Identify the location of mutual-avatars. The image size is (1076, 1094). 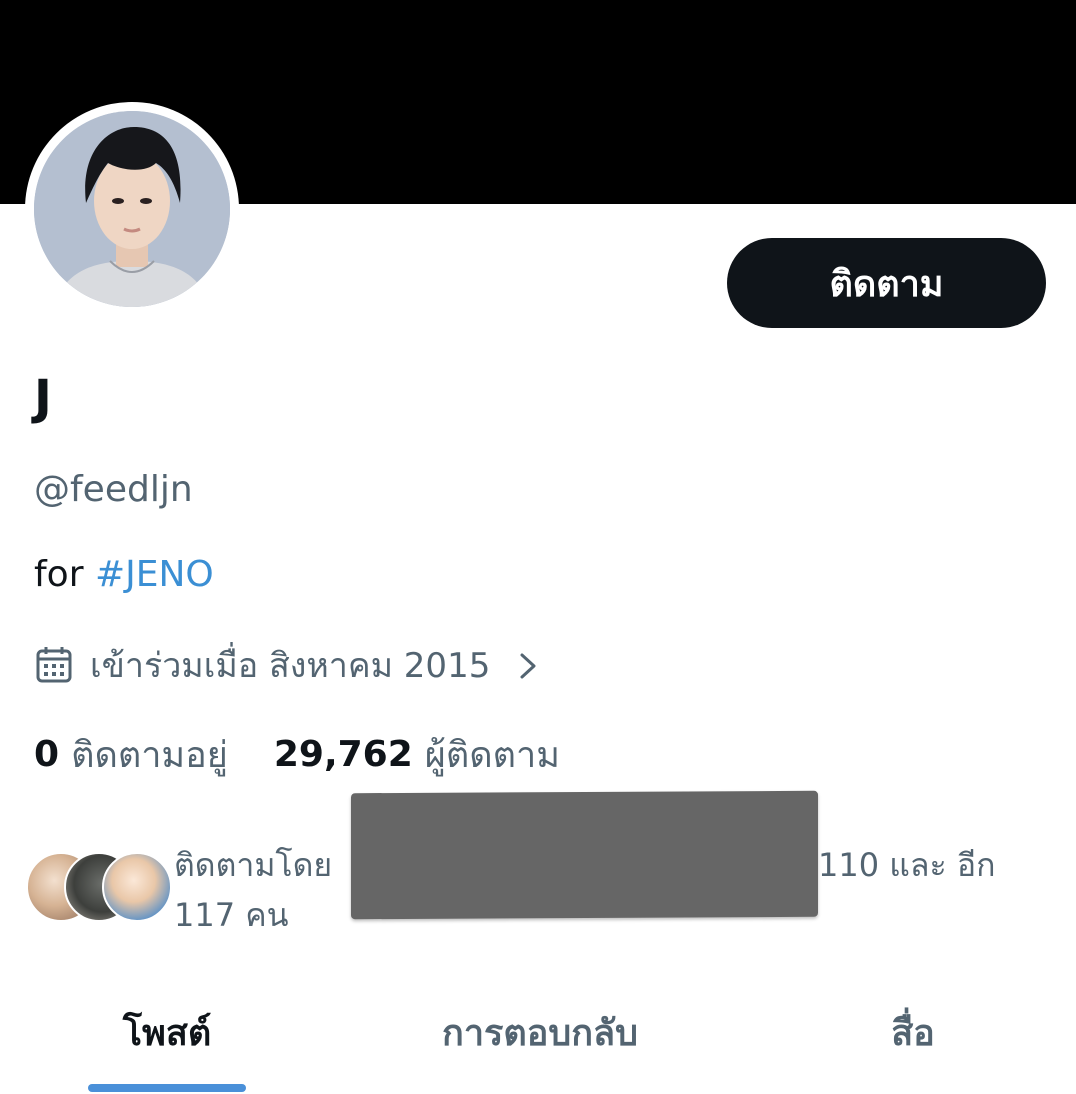
(99, 887).